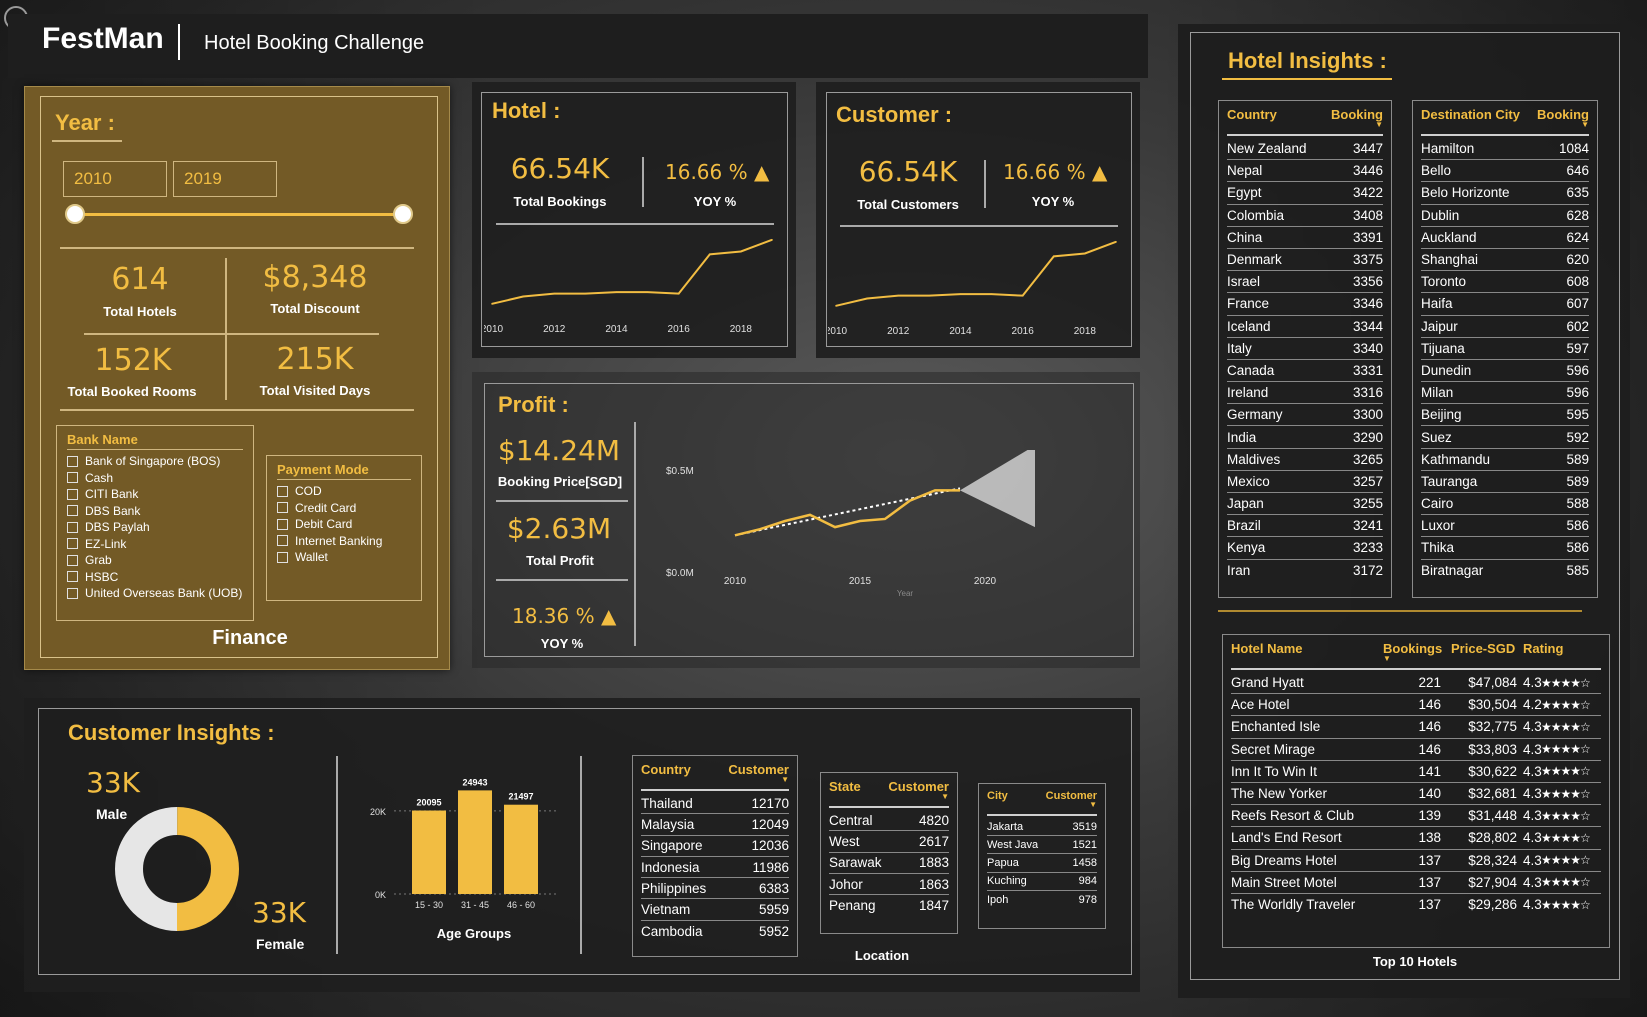 The image size is (1647, 1017). What do you see at coordinates (889, 885) in the screenshot?
I see `table-row: Johor 1863` at bounding box center [889, 885].